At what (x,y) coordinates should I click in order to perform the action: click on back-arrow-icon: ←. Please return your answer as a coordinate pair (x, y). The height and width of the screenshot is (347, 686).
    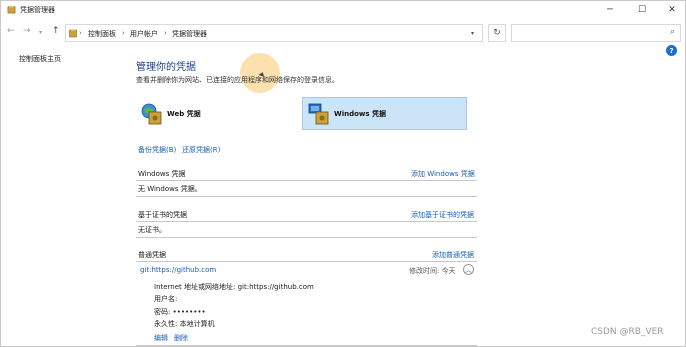
    Looking at the image, I should click on (11, 31).